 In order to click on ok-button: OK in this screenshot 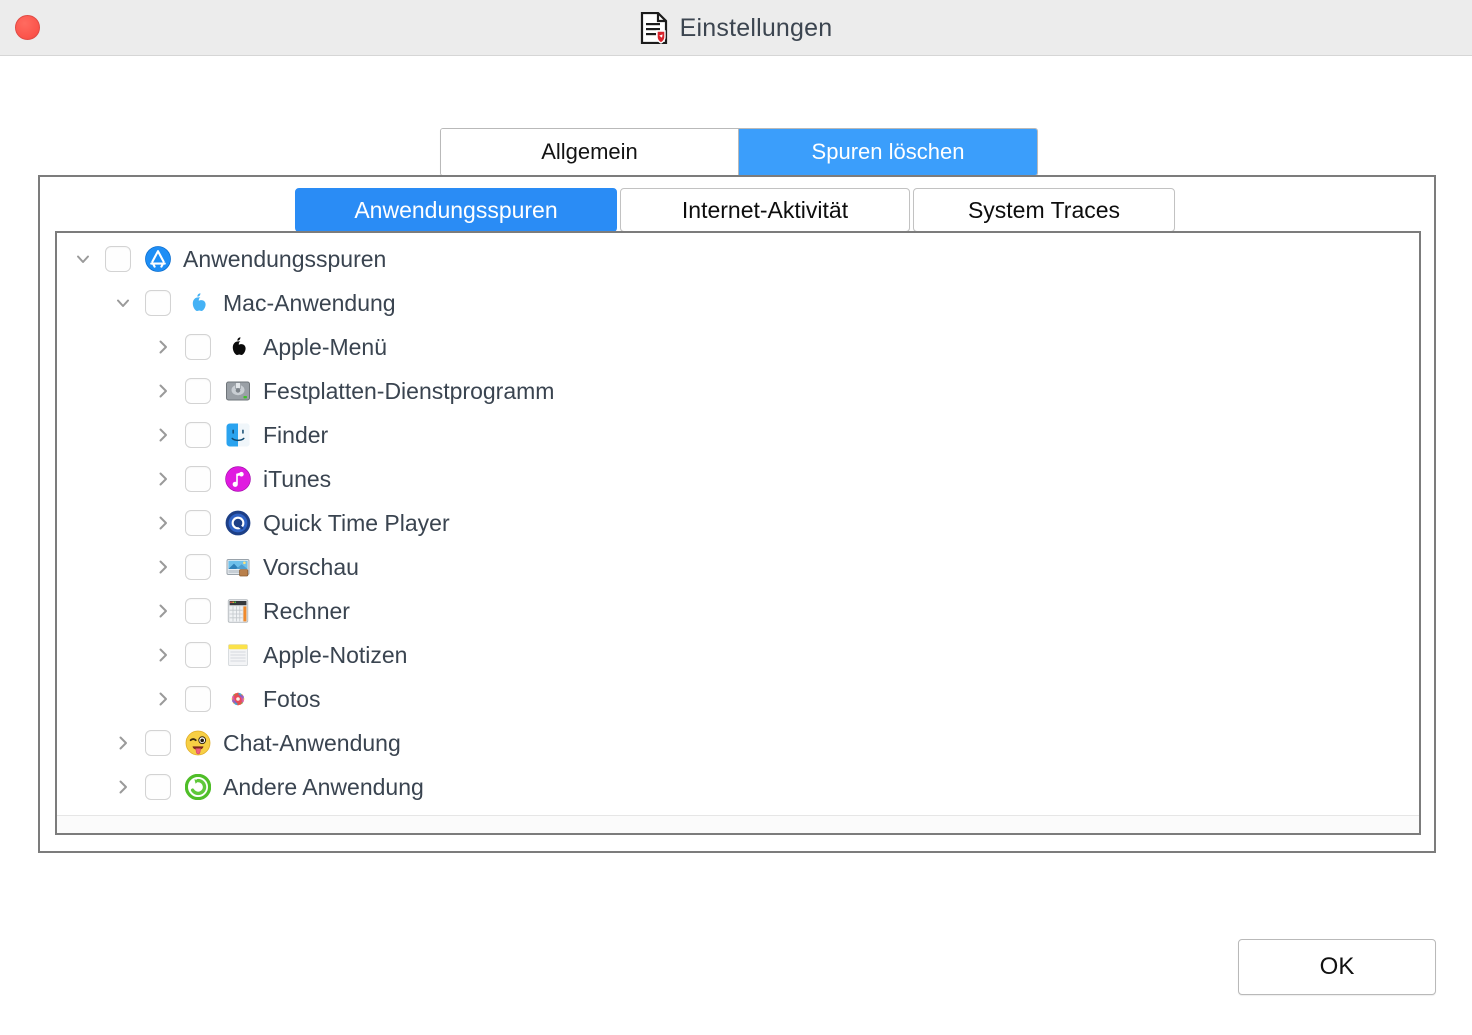, I will do `click(1337, 967)`.